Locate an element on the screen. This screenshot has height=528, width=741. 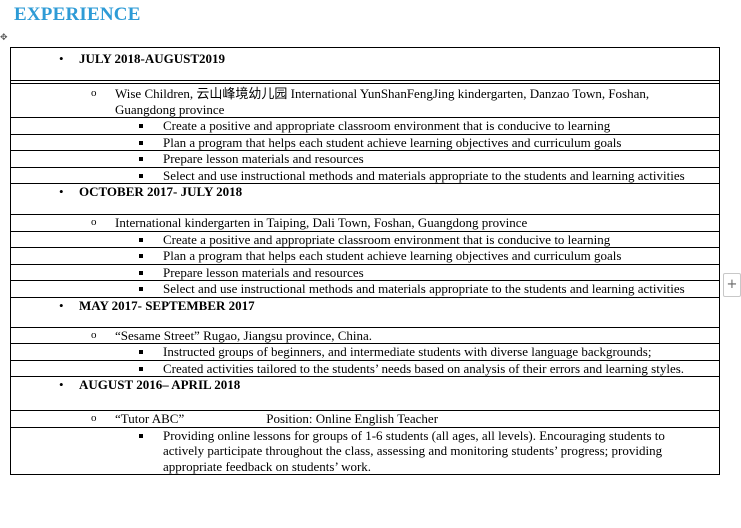
section-heading: EXPERIENCE is located at coordinates (77, 14).